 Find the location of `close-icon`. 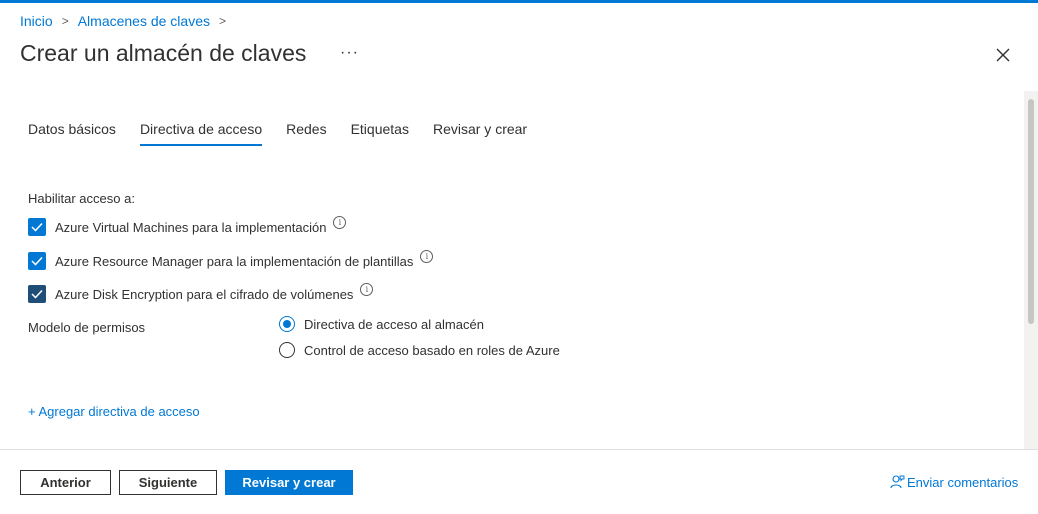

close-icon is located at coordinates (1003, 55).